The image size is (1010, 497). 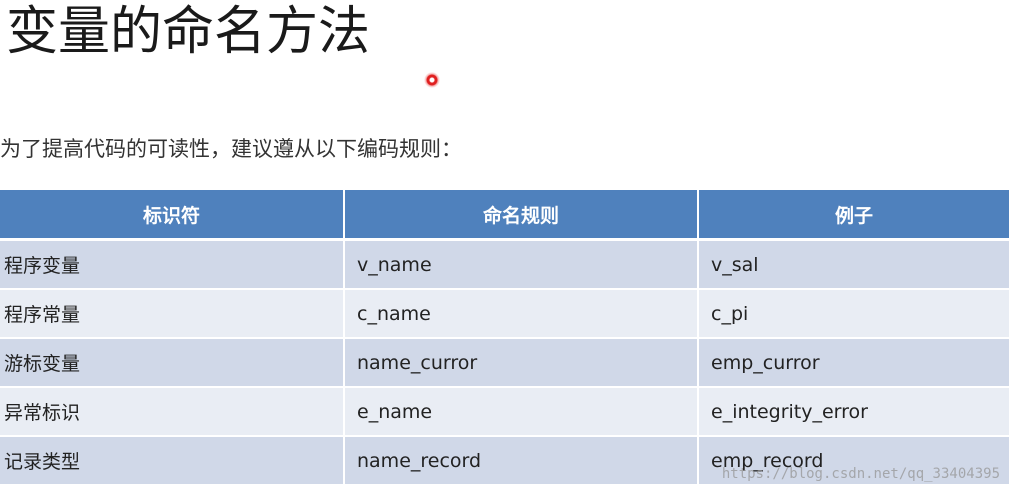 I want to click on laser-pointer-dot, so click(x=432, y=80).